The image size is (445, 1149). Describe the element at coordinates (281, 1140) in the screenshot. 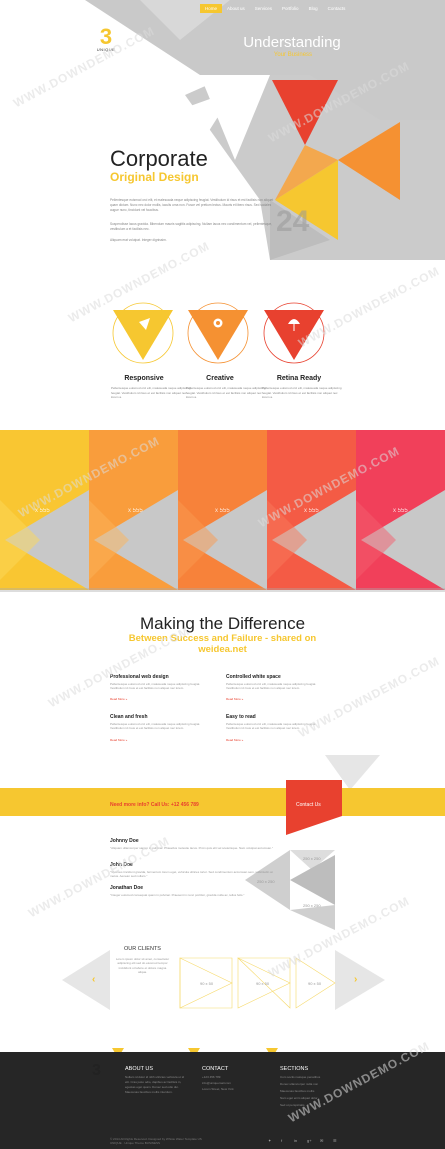

I see `facebook-icon: f` at that location.